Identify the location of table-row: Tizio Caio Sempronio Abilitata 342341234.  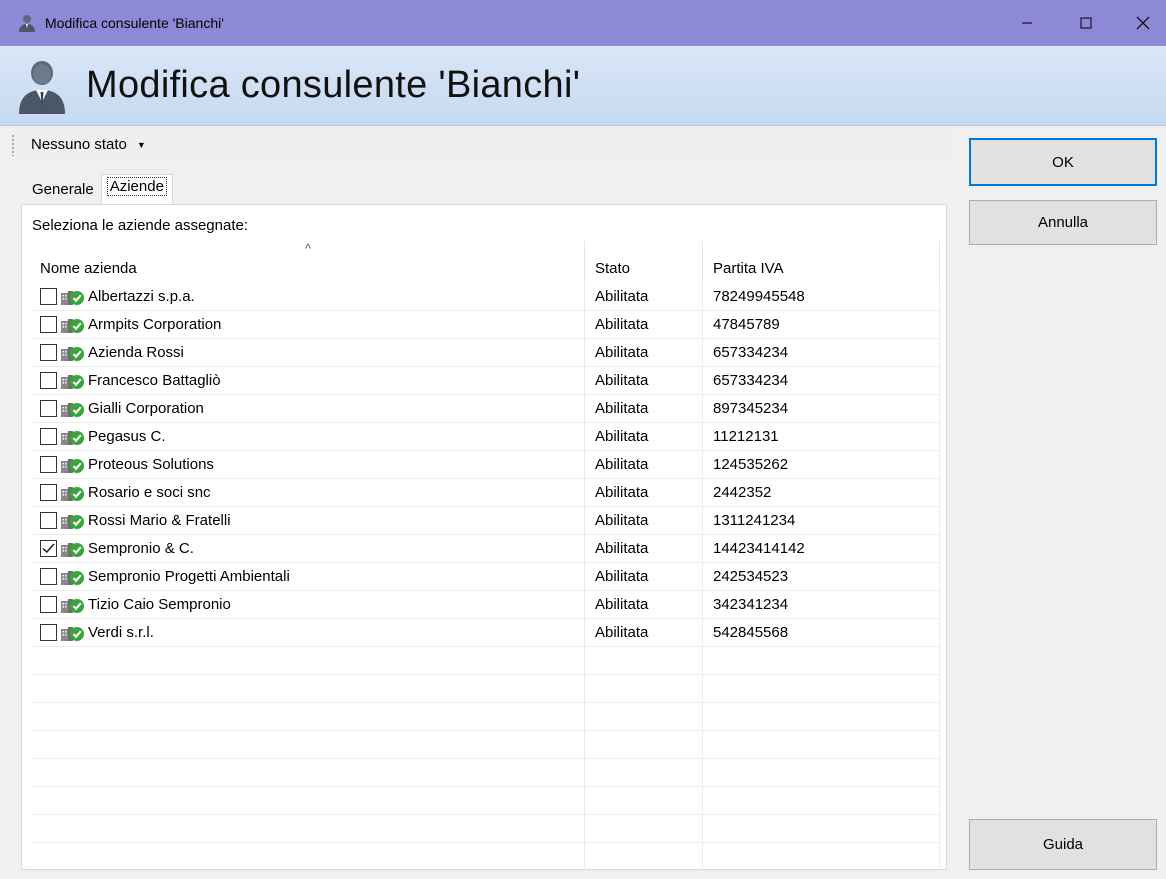
(485, 604).